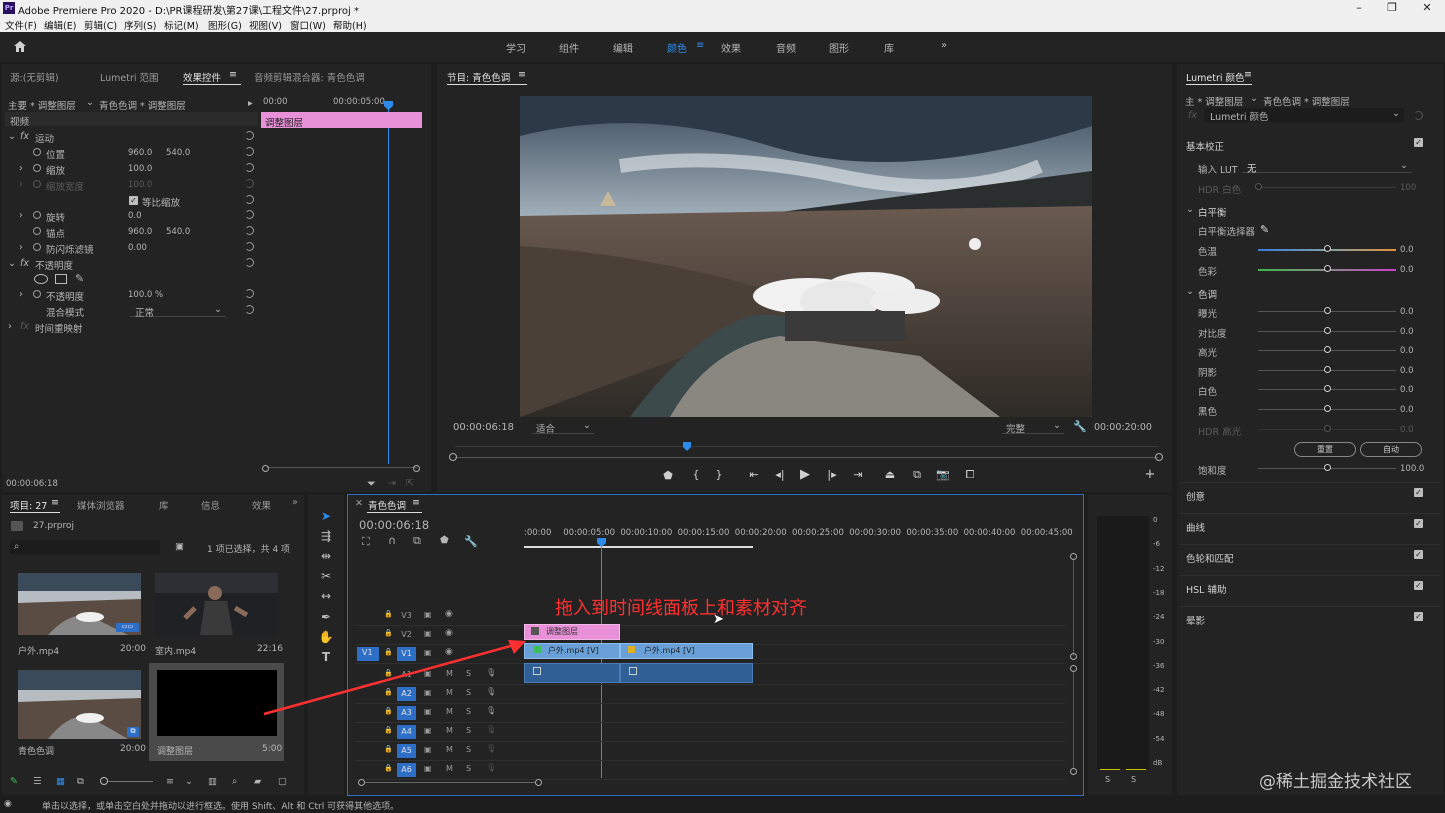 Image resolution: width=1445 pixels, height=813 pixels. Describe the element at coordinates (350, 25) in the screenshot. I see `menu-help: 帮助(H)` at that location.